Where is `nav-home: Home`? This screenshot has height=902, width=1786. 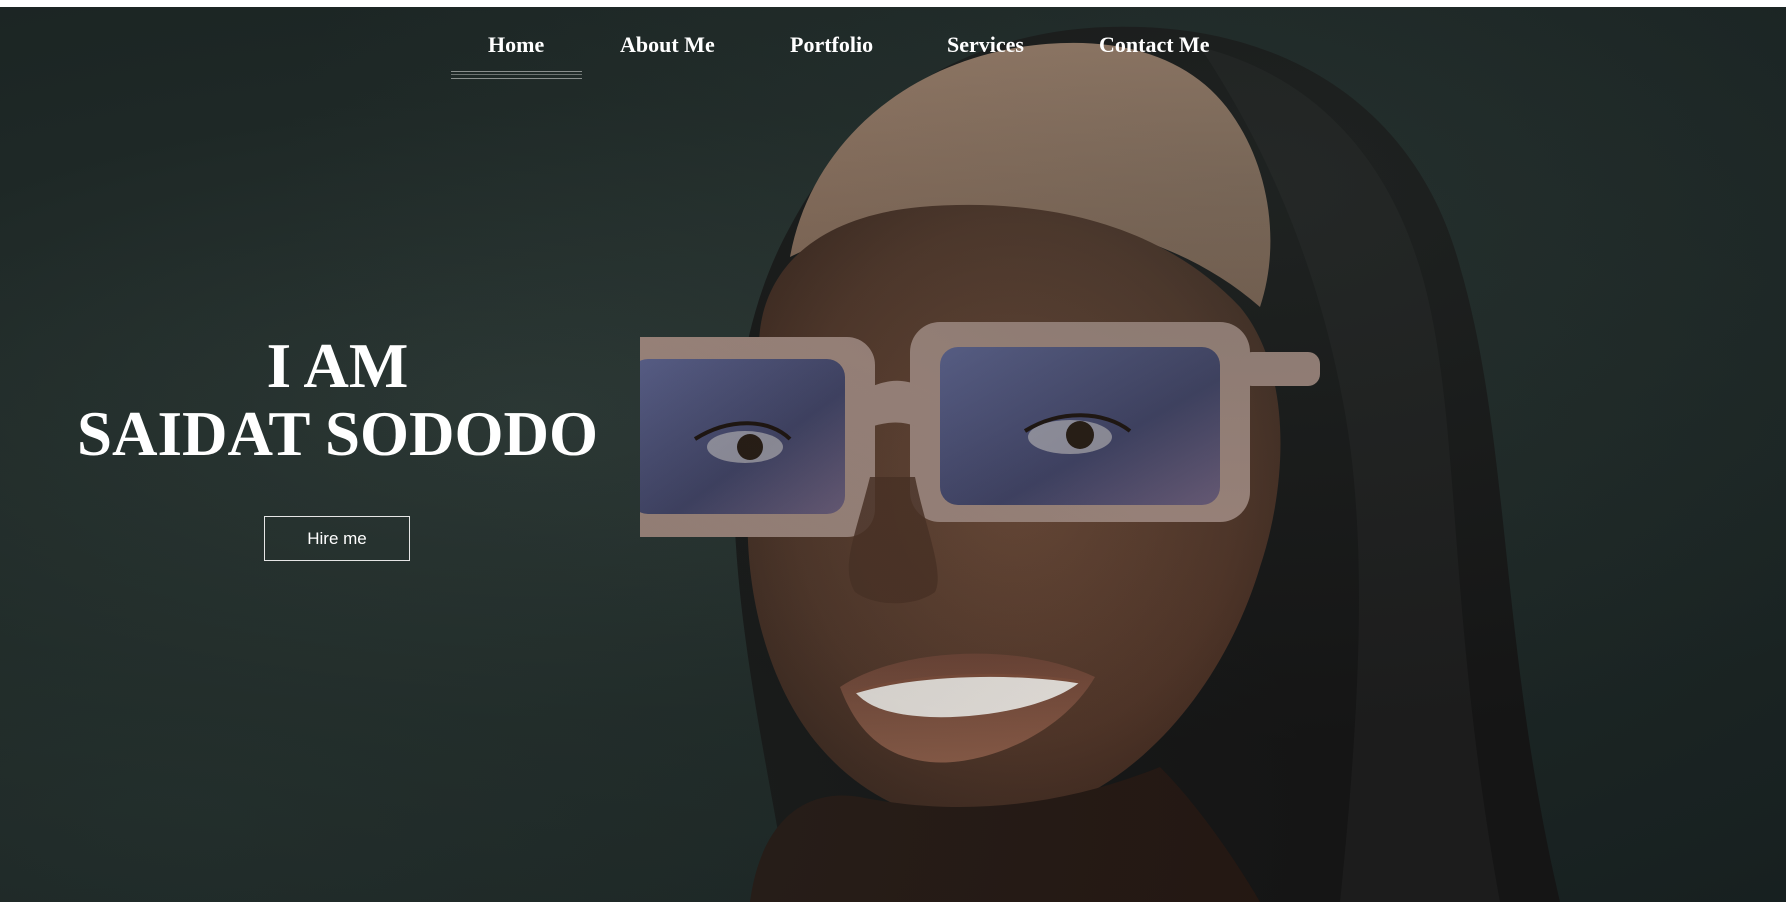
nav-home: Home is located at coordinates (516, 45).